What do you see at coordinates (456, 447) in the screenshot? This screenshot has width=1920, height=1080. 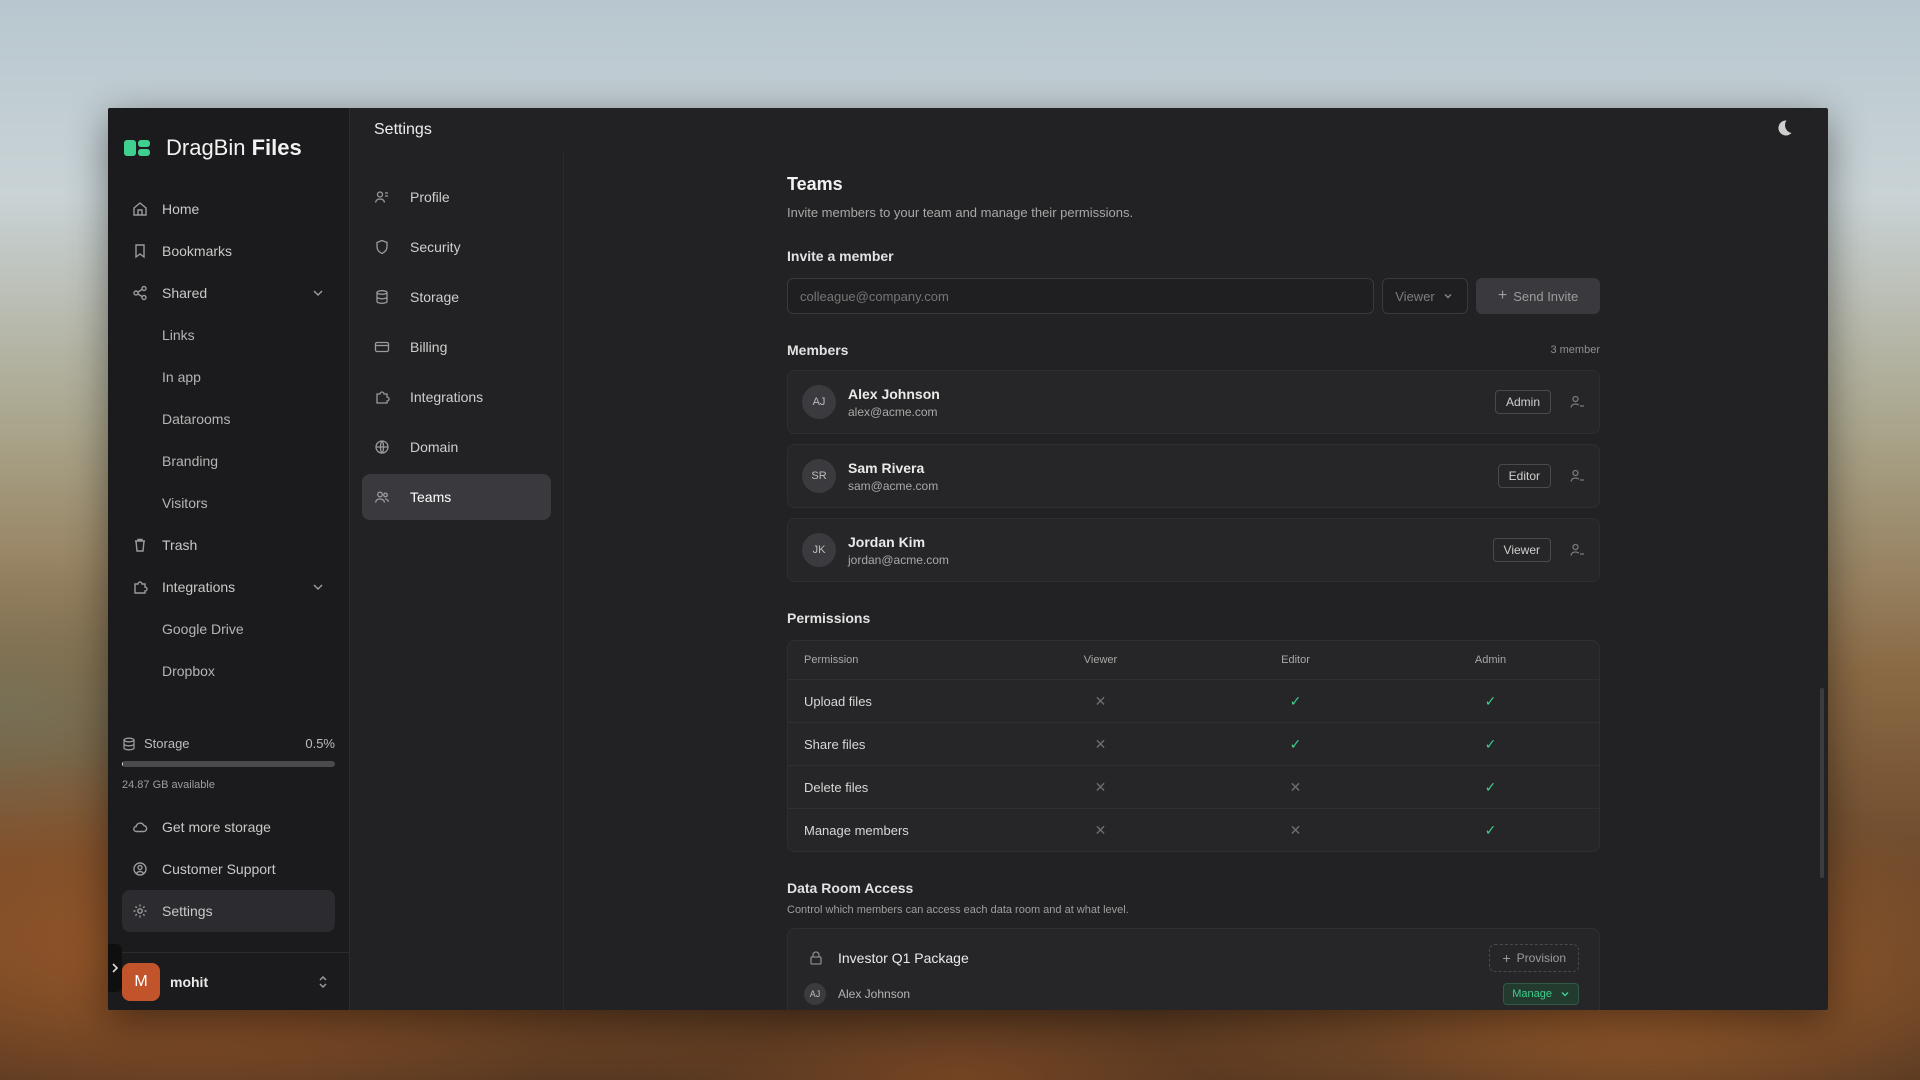 I see `settings-tab-domain: Domain` at bounding box center [456, 447].